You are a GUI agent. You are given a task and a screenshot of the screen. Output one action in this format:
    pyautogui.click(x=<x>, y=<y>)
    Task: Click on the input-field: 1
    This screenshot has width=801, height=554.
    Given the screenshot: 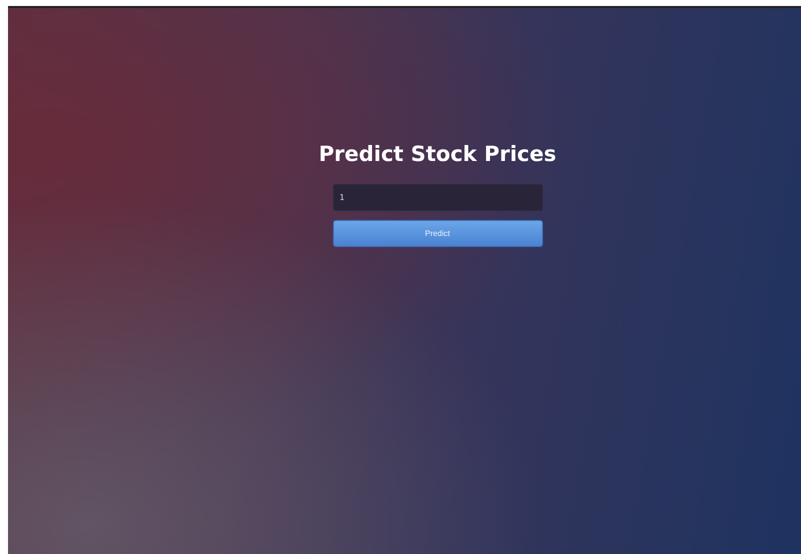 What is the action you would take?
    pyautogui.click(x=437, y=197)
    